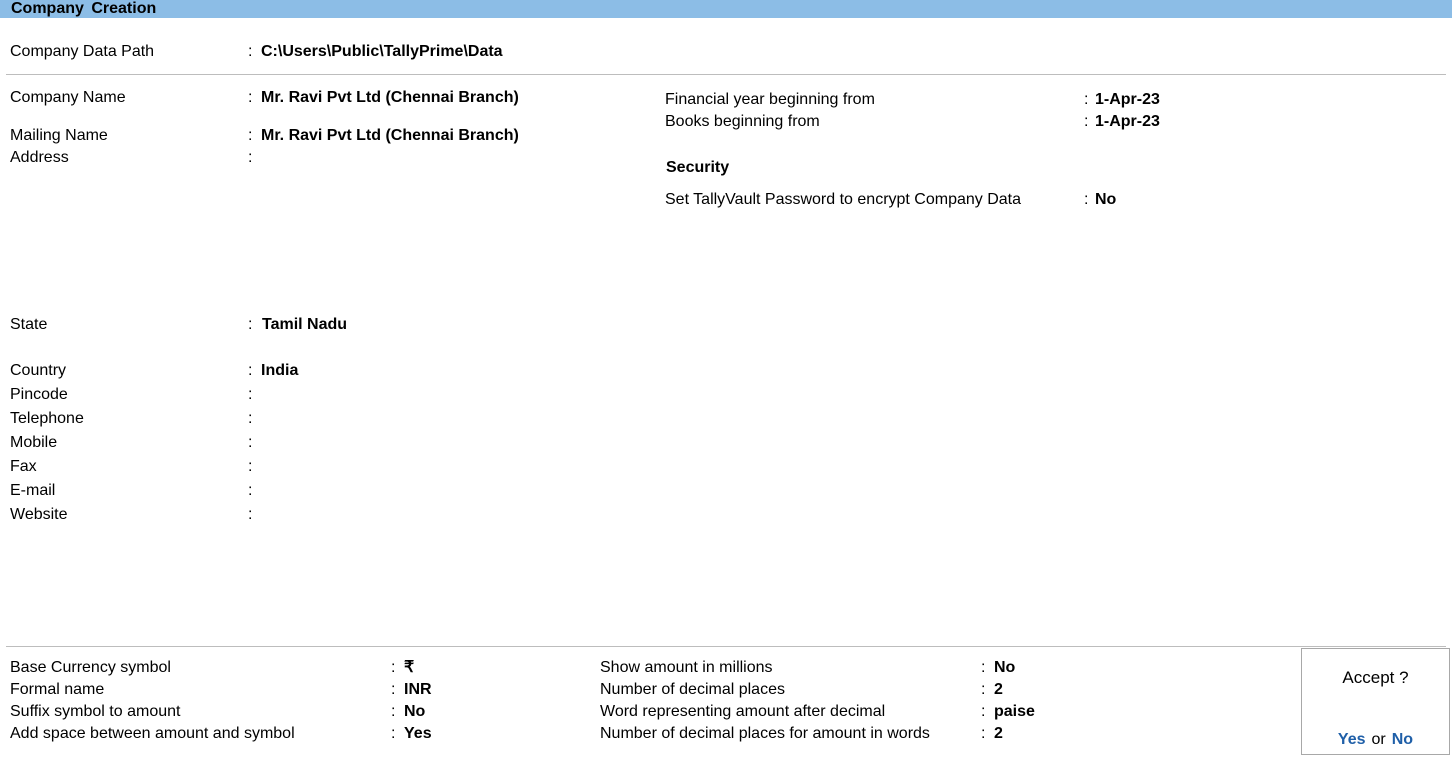 This screenshot has width=1452, height=757. I want to click on company-name-field: Mr. Ravi Pvt Ltd (Chennai Branch), so click(390, 98).